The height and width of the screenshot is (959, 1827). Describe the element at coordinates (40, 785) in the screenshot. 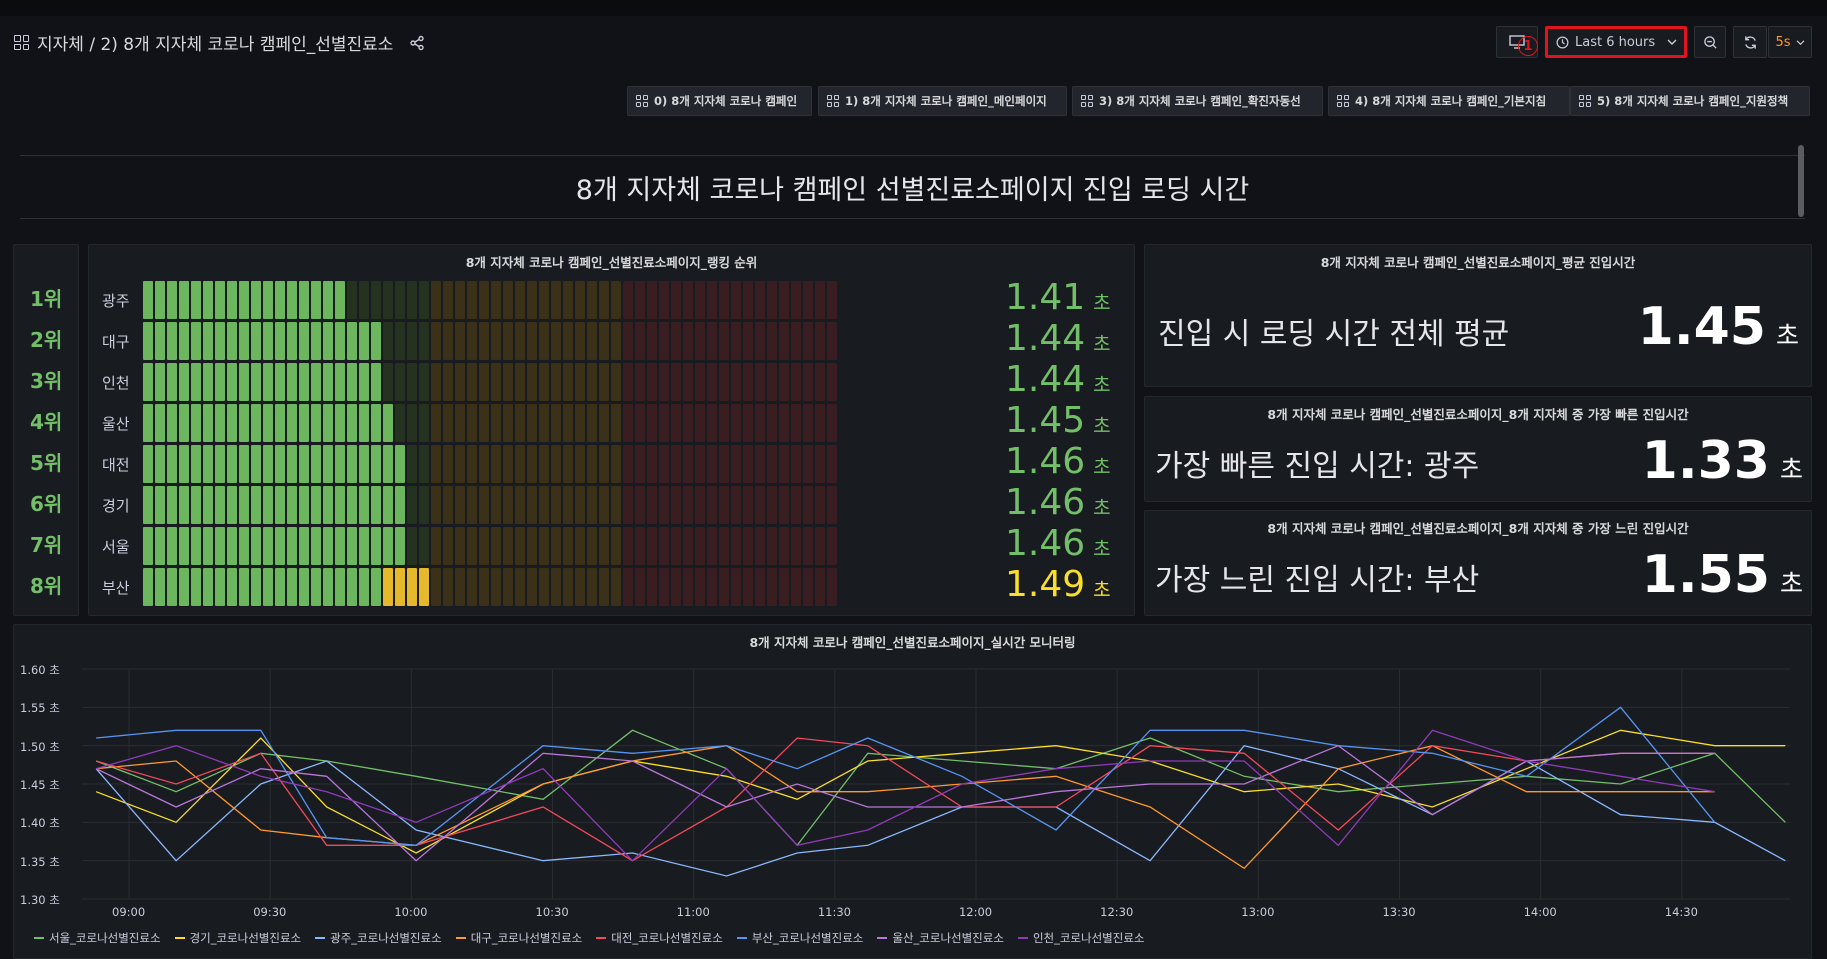

I see `y-tick-label: 1.45 초` at that location.